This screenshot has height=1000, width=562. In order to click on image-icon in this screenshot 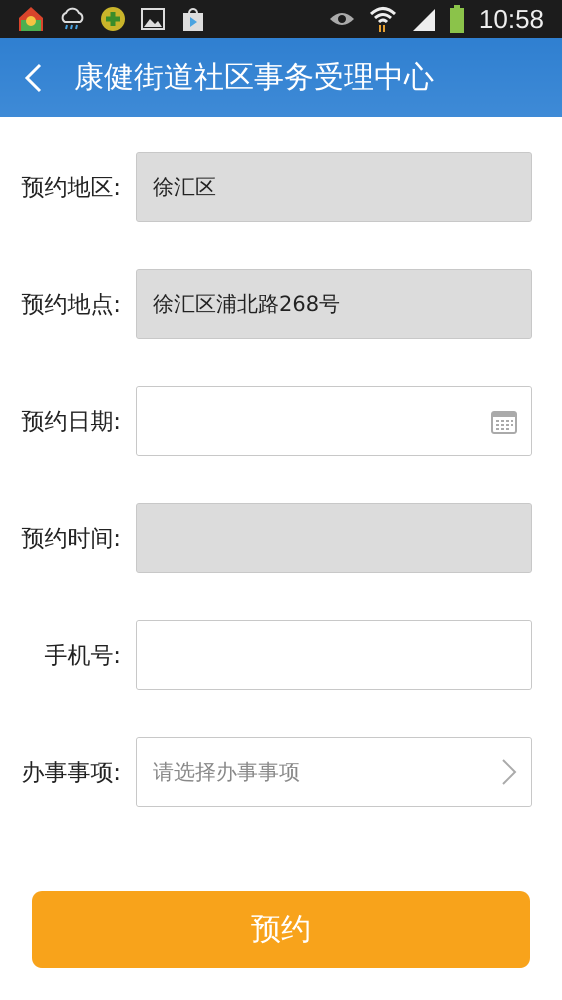, I will do `click(153, 19)`.